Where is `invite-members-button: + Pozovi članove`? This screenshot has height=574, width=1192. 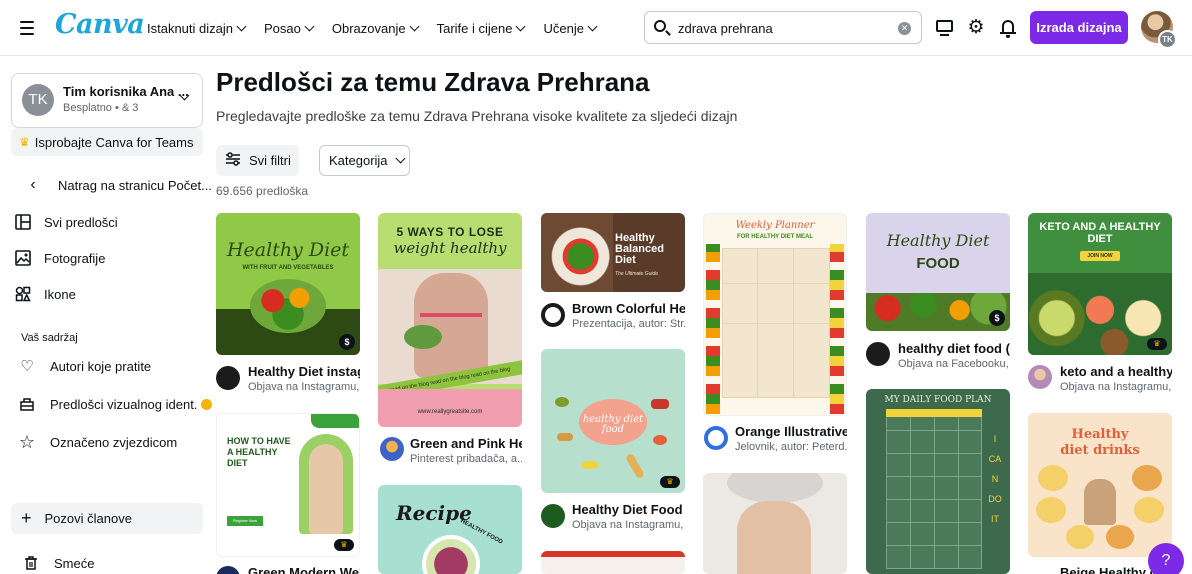 invite-members-button: + Pozovi članove is located at coordinates (107, 518).